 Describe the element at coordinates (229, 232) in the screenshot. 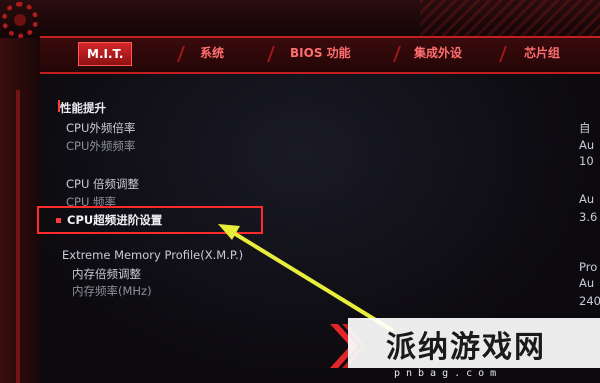

I see `arrow-head-icon` at that location.